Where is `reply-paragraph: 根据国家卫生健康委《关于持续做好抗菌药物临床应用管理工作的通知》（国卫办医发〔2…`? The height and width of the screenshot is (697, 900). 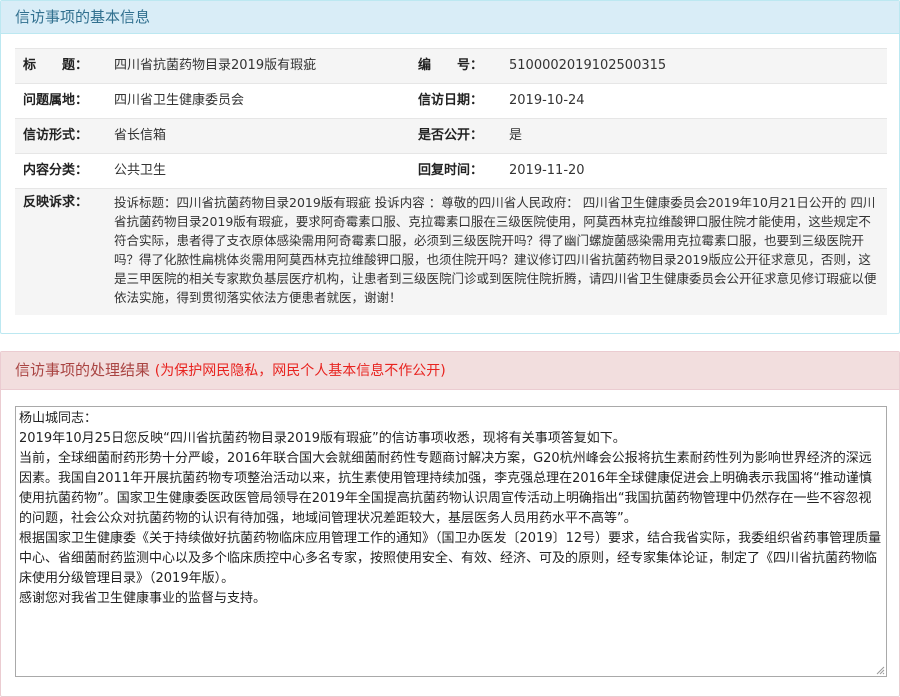
reply-paragraph: 根据国家卫生健康委《关于持续做好抗菌药物临床应用管理工作的通知》（国卫办医发〔2… is located at coordinates (450, 558).